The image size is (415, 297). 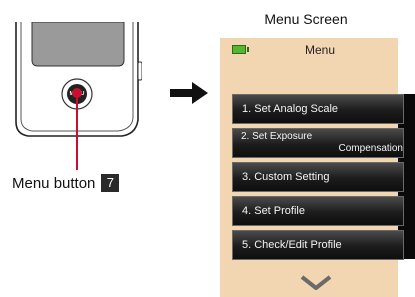 I want to click on menu-button-label: Menu button, so click(x=54, y=183).